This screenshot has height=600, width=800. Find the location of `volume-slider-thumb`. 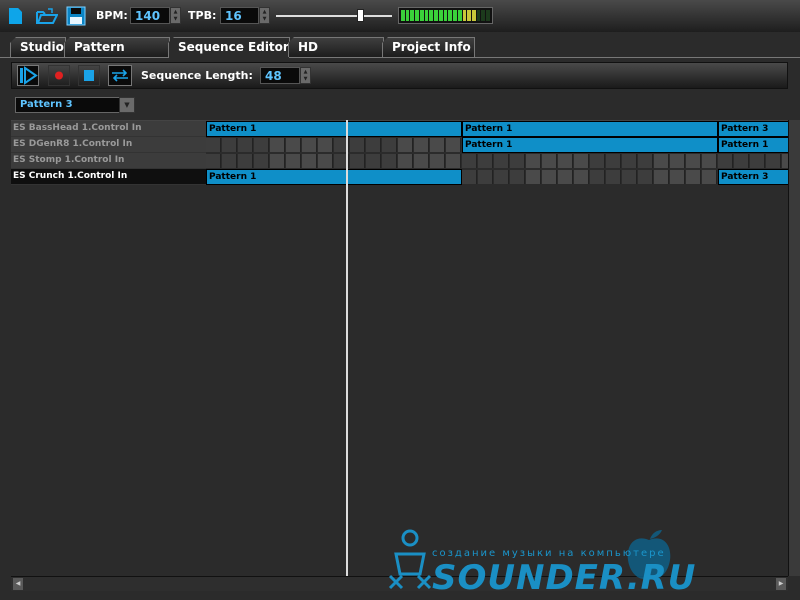

volume-slider-thumb is located at coordinates (360, 15).